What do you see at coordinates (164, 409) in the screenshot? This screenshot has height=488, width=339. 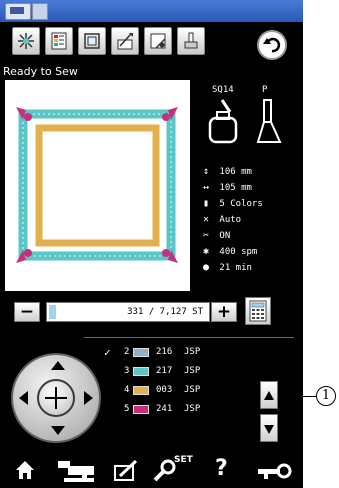 I see `thread-code: 241` at bounding box center [164, 409].